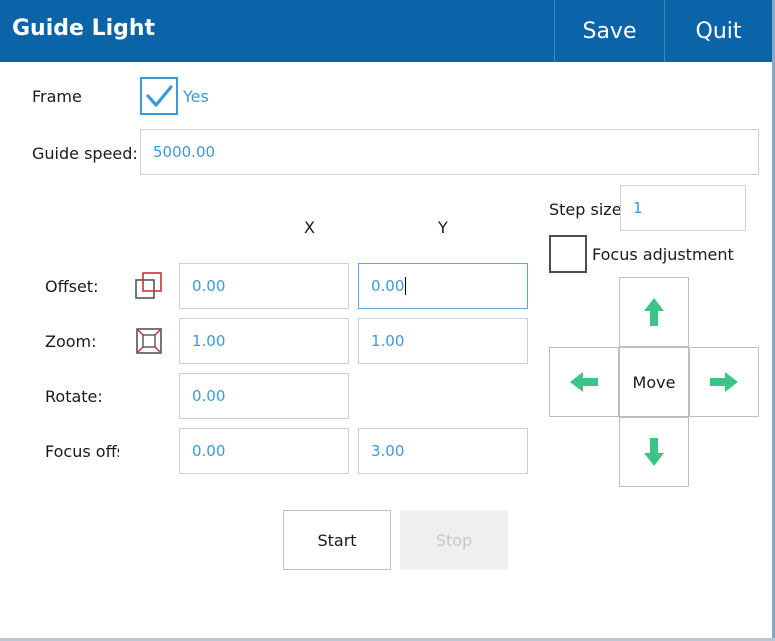  I want to click on arrow-up-icon, so click(654, 312).